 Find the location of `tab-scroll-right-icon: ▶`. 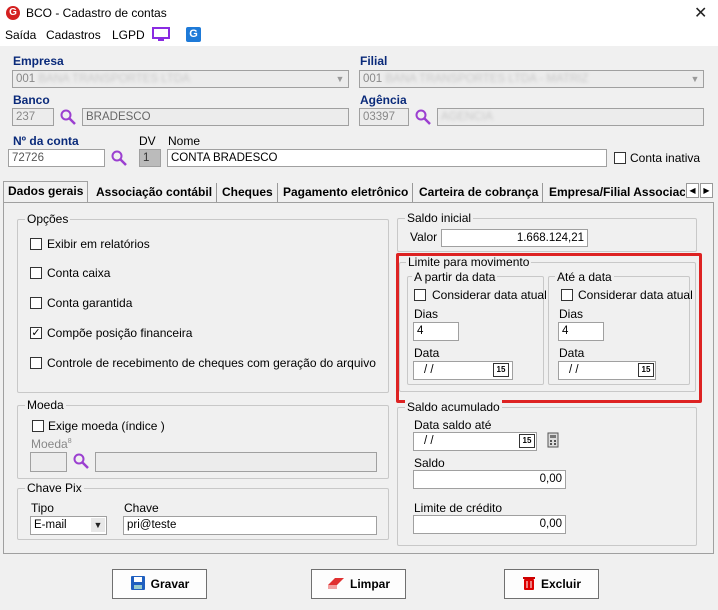

tab-scroll-right-icon: ▶ is located at coordinates (706, 190).